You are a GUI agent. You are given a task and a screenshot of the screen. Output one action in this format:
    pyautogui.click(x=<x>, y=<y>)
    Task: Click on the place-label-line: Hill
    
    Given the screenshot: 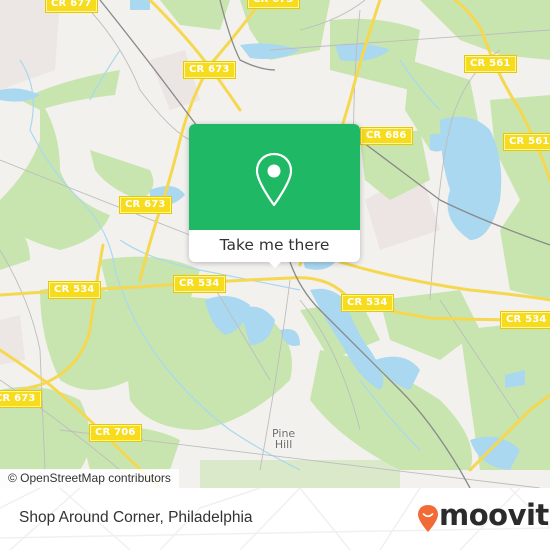 What is the action you would take?
    pyautogui.click(x=283, y=444)
    